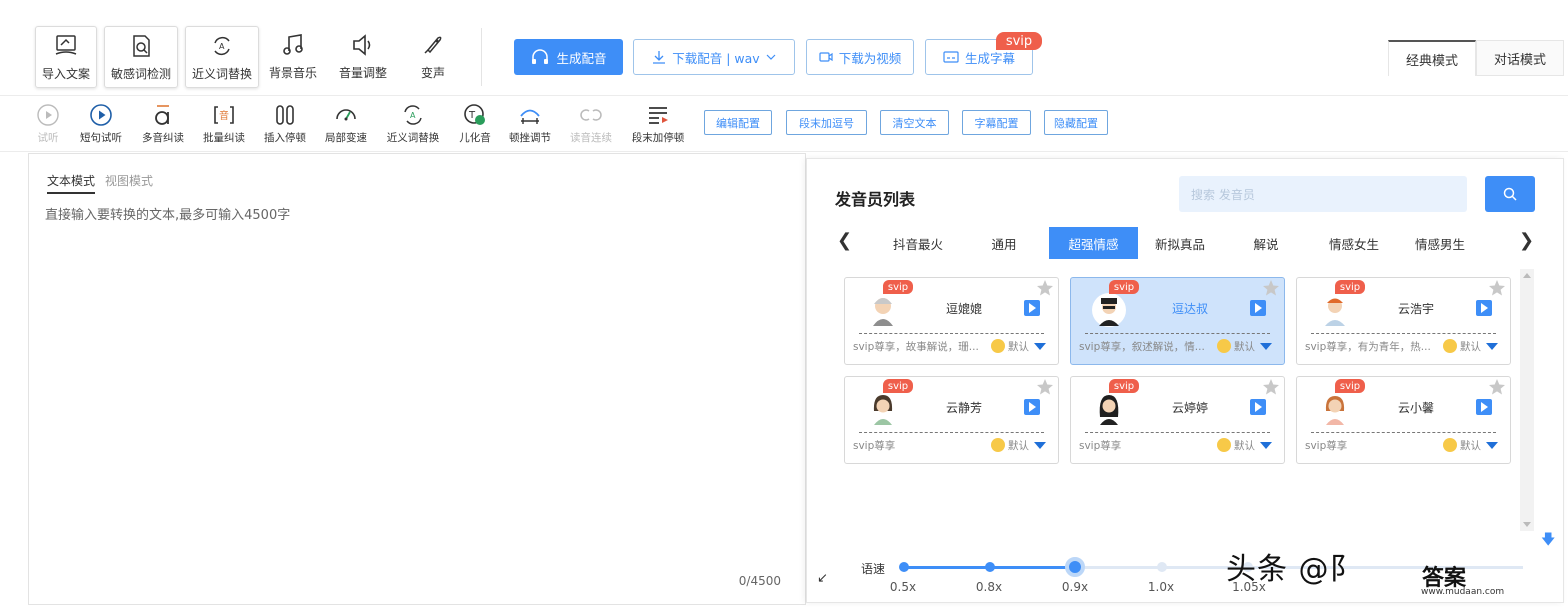 The width and height of the screenshot is (1568, 607). Describe the element at coordinates (844, 240) in the screenshot. I see `chevron-left-icon: ❮` at that location.